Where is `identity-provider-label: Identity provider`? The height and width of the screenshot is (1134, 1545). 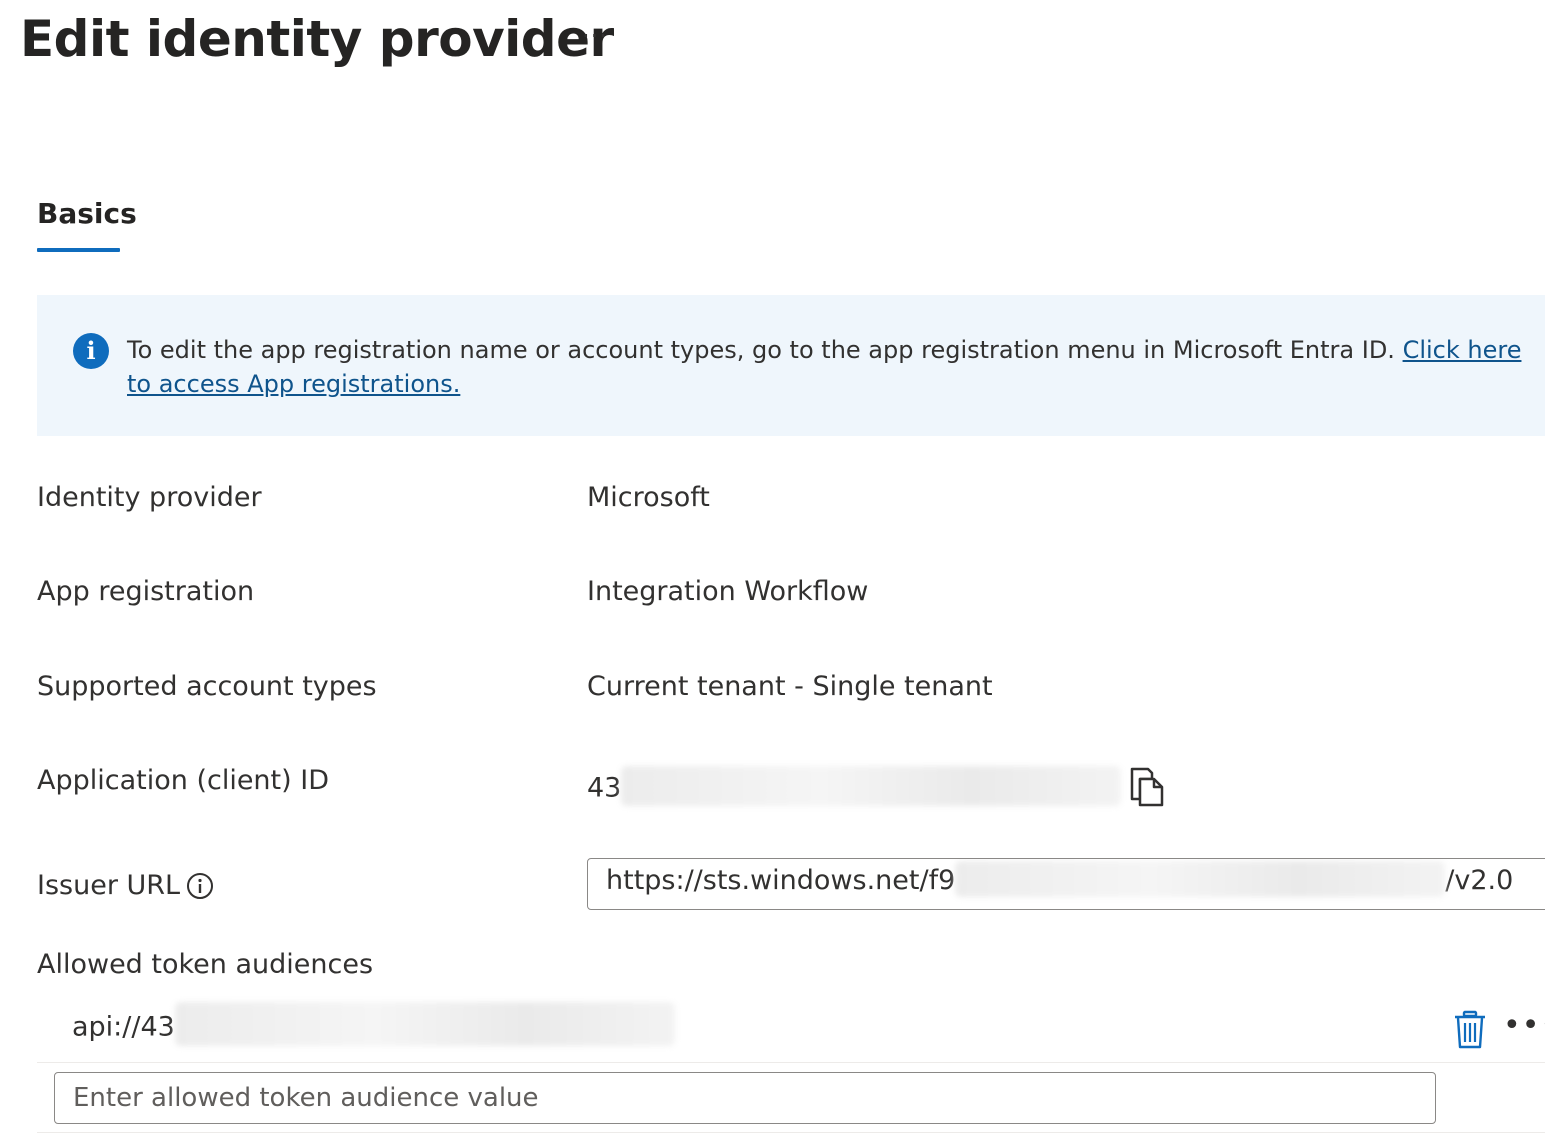 identity-provider-label: Identity provider is located at coordinates (149, 497).